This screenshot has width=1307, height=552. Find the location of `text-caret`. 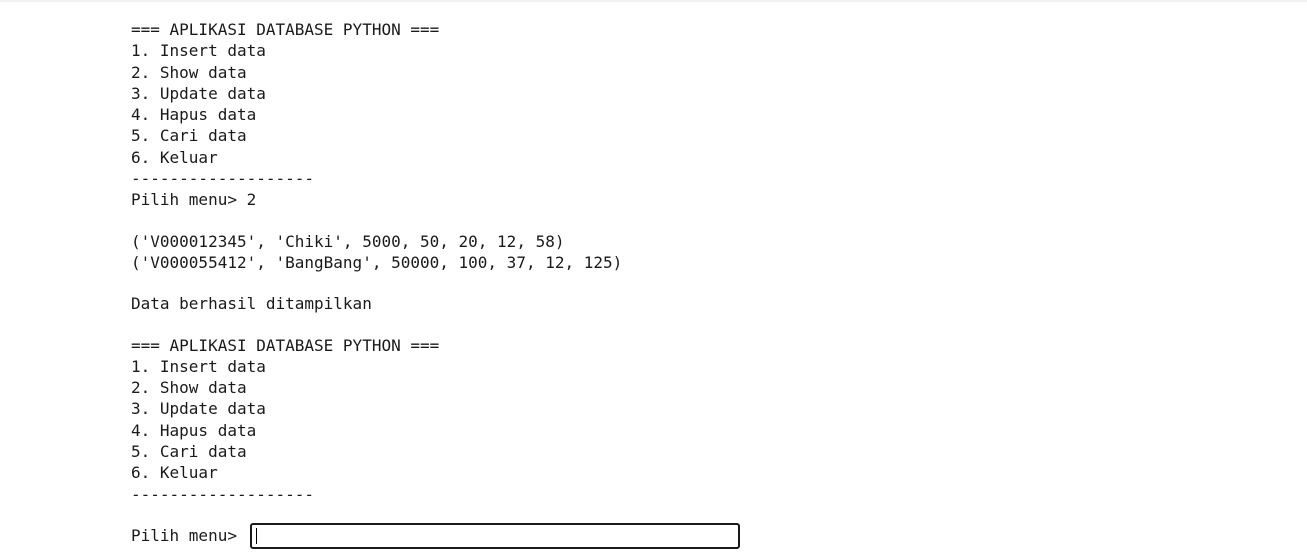

text-caret is located at coordinates (256, 536).